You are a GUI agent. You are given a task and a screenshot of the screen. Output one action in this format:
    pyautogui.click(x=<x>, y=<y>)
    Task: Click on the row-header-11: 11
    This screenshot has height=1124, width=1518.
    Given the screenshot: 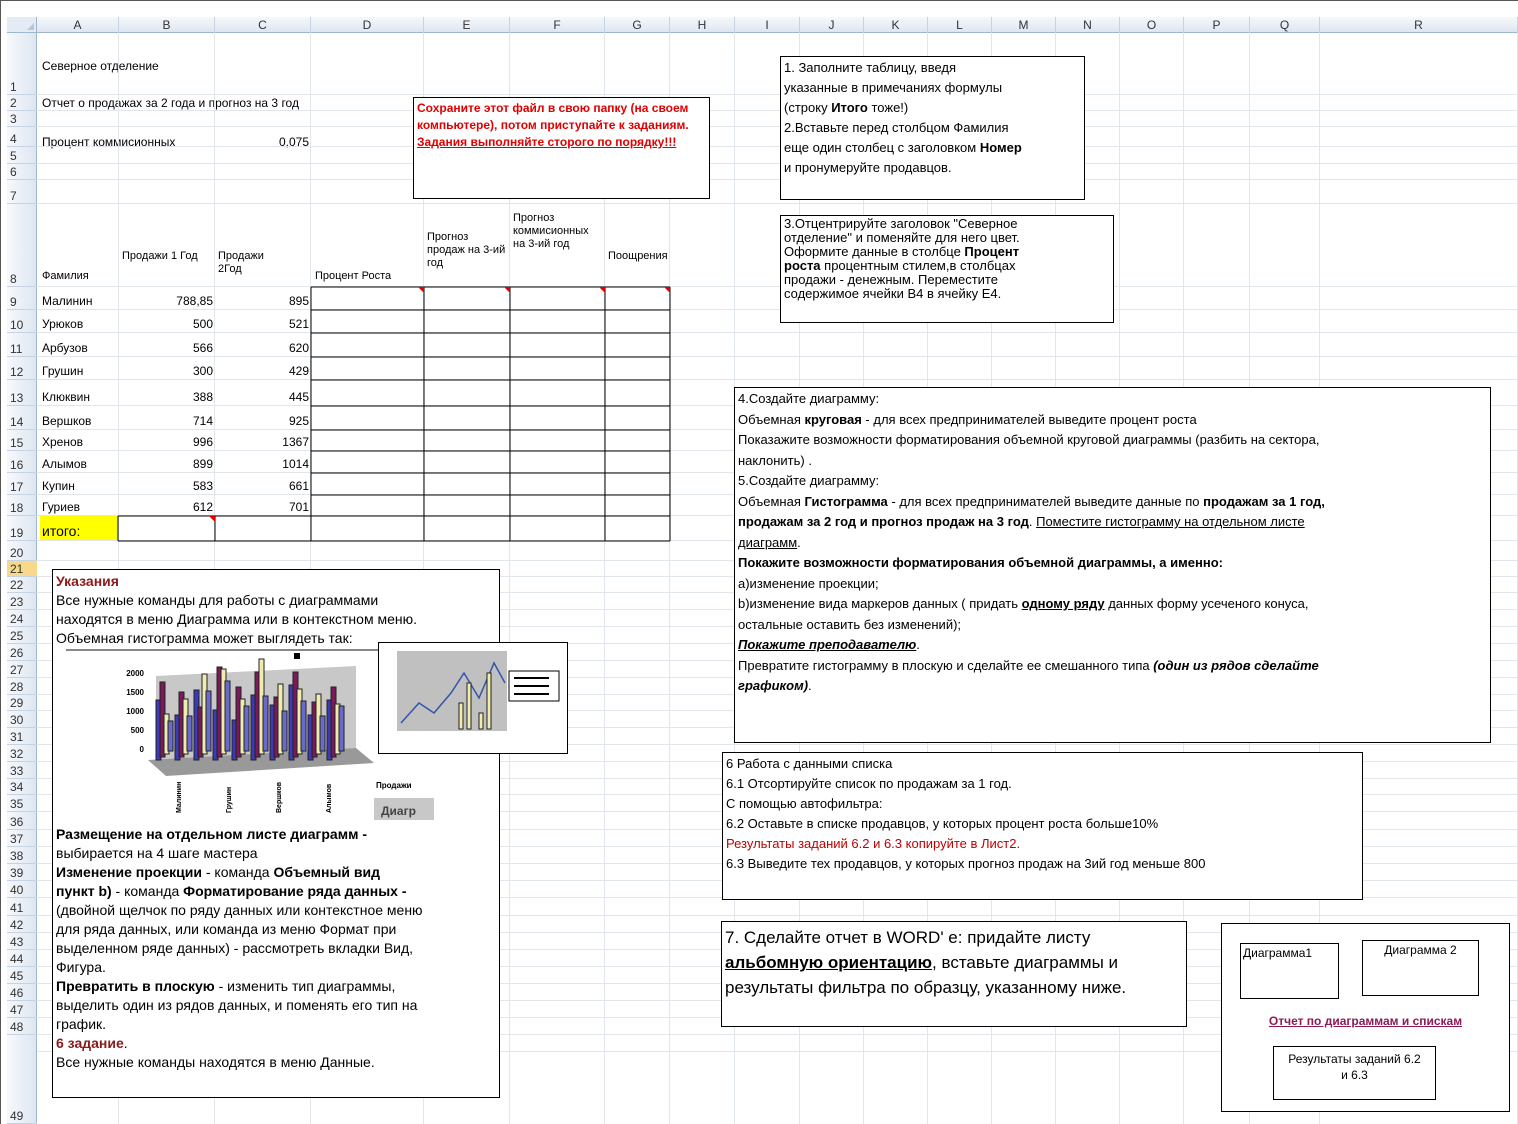 What is the action you would take?
    pyautogui.click(x=22, y=345)
    